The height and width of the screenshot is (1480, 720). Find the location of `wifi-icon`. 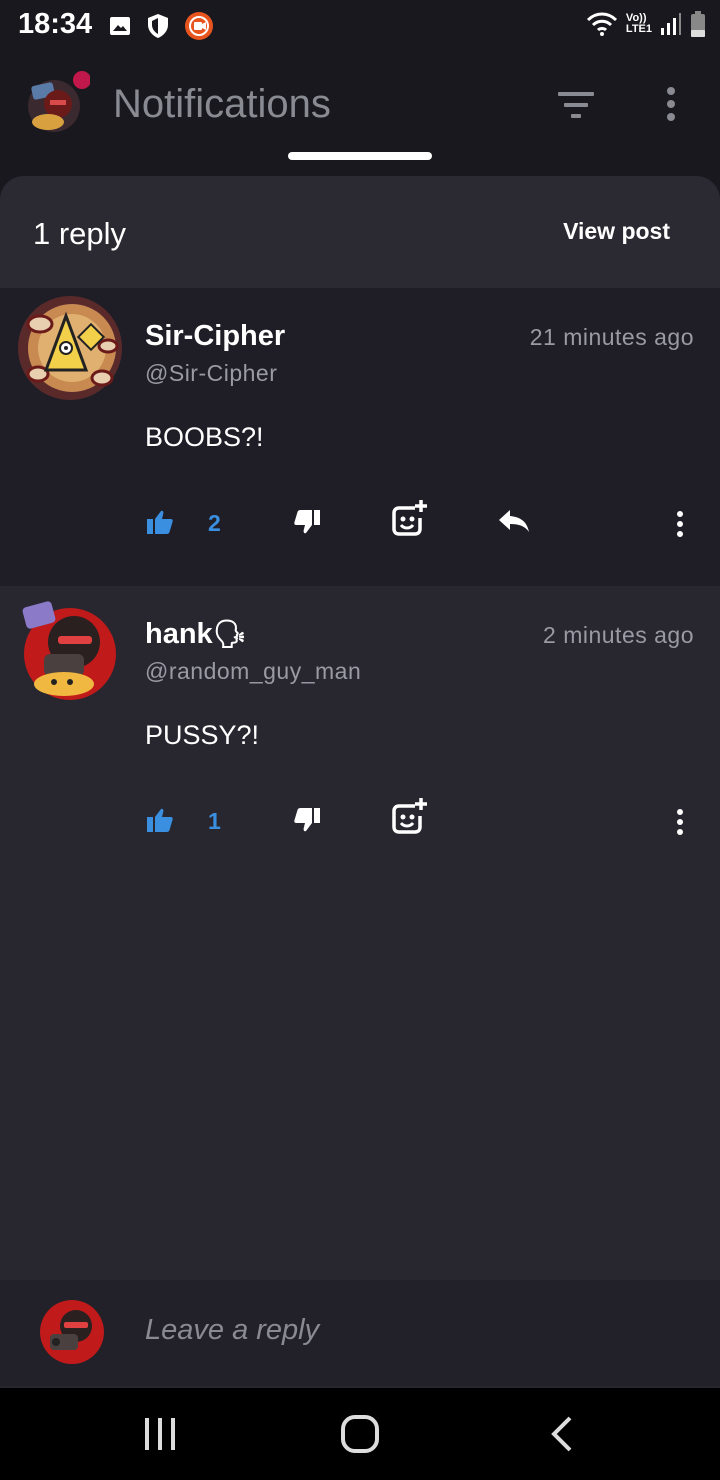

wifi-icon is located at coordinates (601, 24).